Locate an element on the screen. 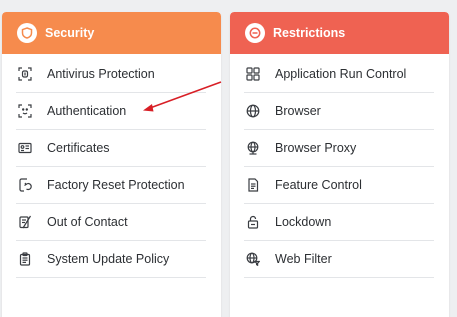 The width and height of the screenshot is (457, 317). security-item-antivirus-protection: Antivirus Protection is located at coordinates (111, 74).